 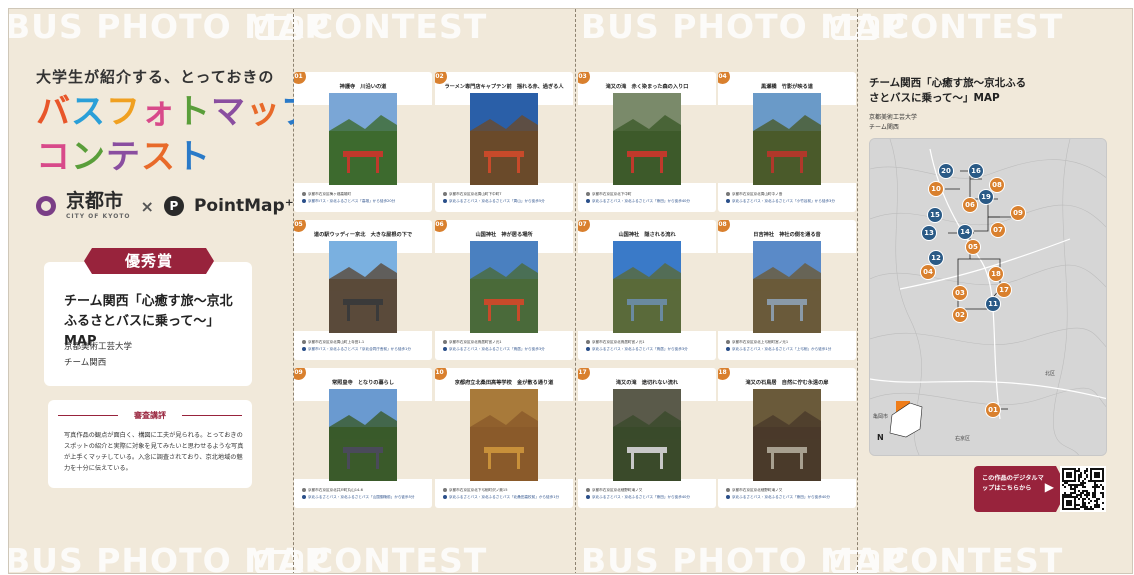 I want to click on spot-access: 京都市バス・京北ふるさとバス「京北合同庁舎前」から徒歩1分, so click(x=365, y=349).